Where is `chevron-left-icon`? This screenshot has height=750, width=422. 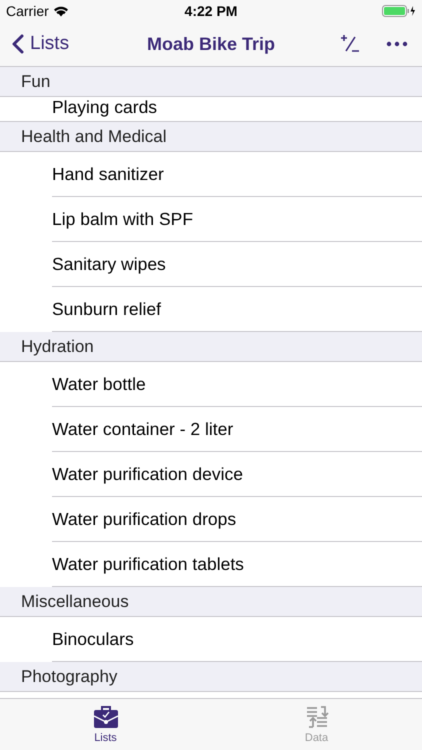
chevron-left-icon is located at coordinates (18, 44).